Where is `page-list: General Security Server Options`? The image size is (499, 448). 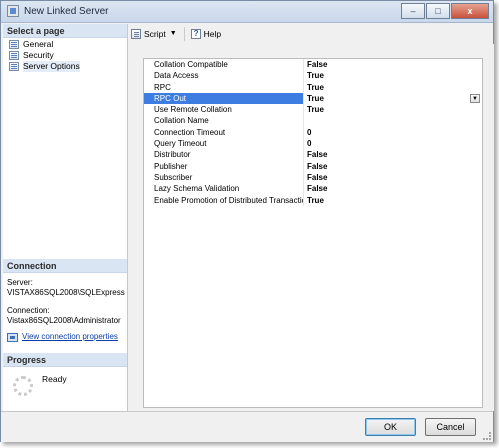
page-list: General Security Server Options is located at coordinates (65, 55).